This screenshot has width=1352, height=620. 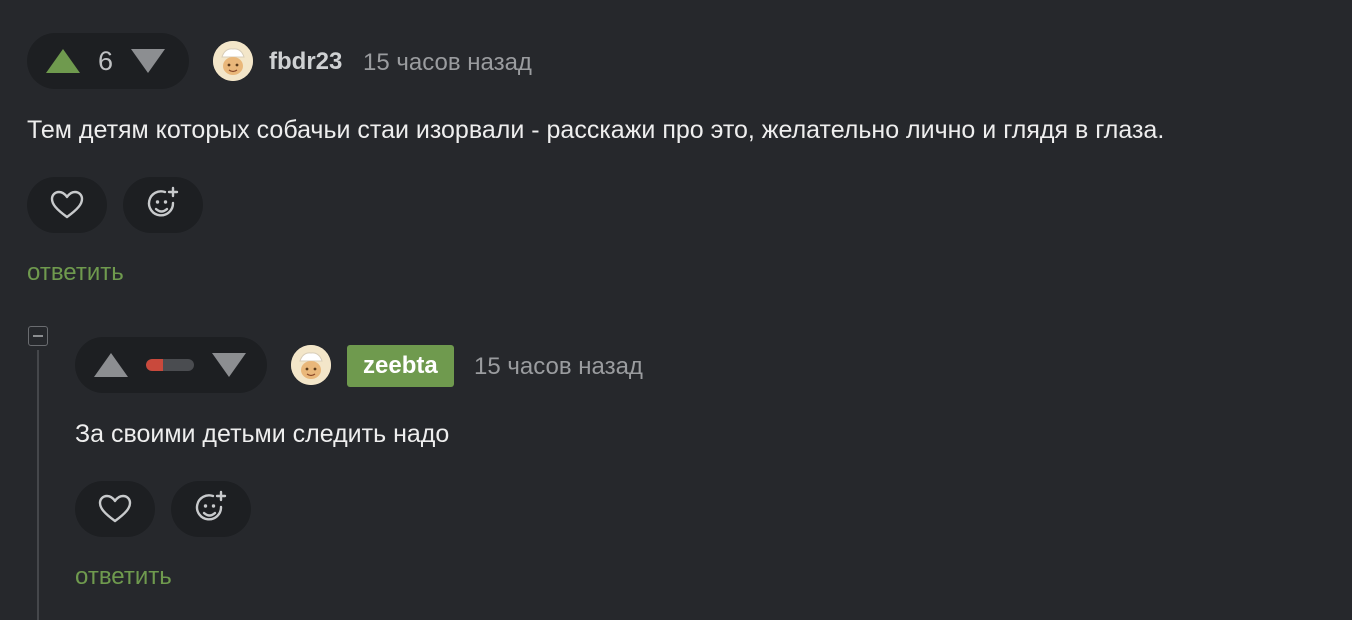 I want to click on thread-line, so click(x=38, y=485).